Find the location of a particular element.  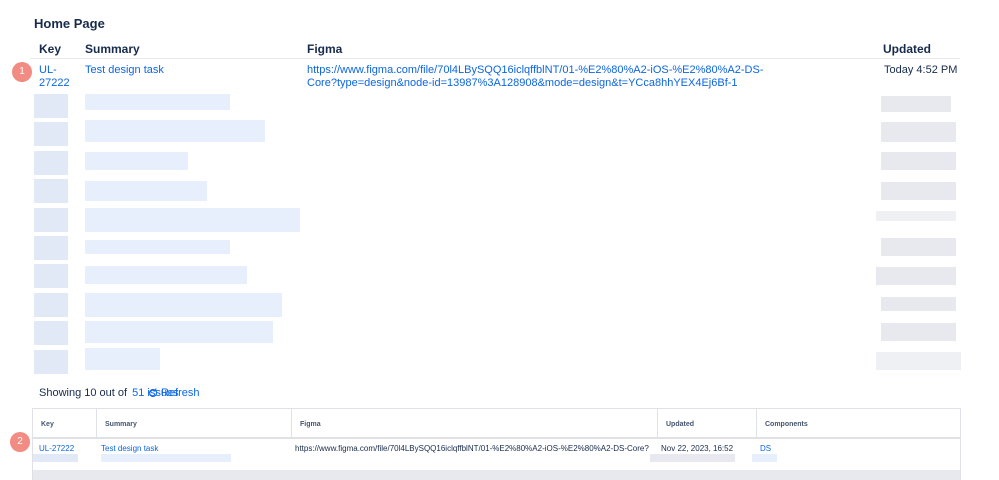

column-header-components: Components is located at coordinates (805, 423).